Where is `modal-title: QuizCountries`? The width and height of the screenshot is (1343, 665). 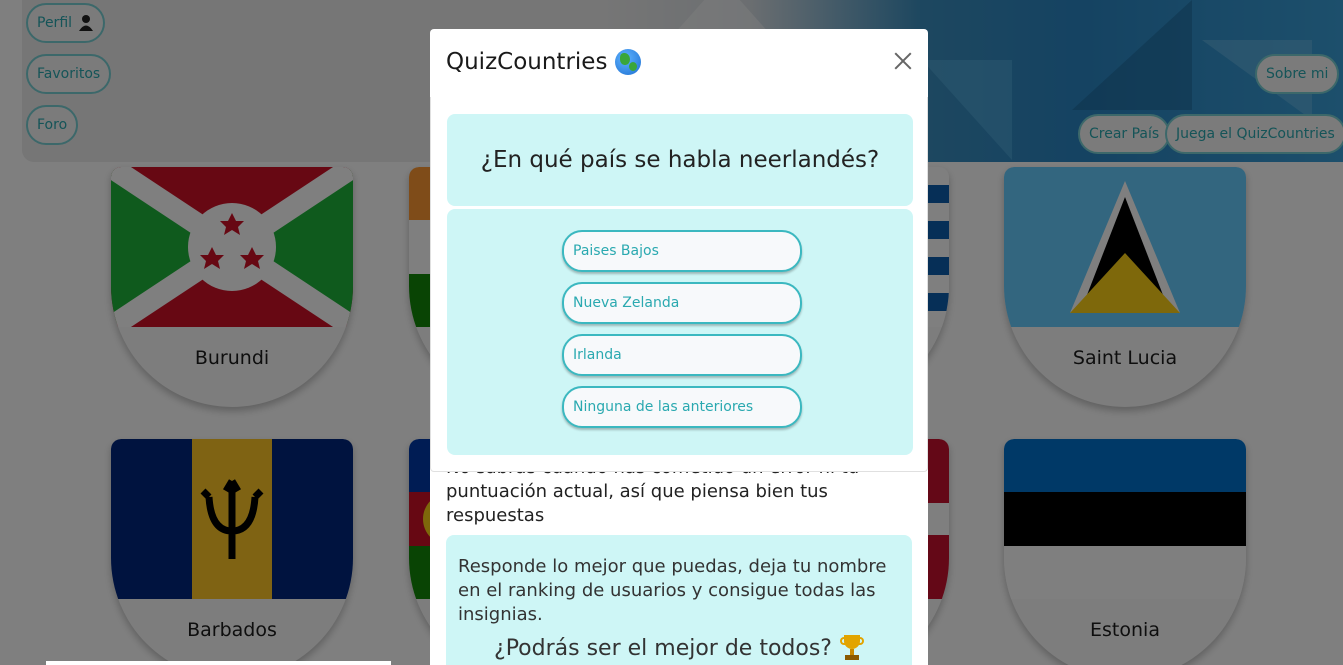 modal-title: QuizCountries is located at coordinates (544, 62).